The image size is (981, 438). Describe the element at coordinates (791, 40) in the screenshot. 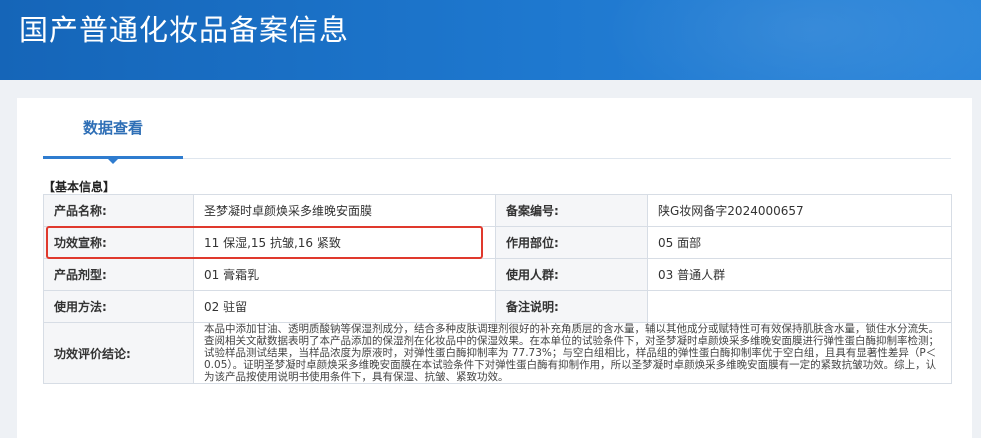

I see `banner-decoration` at that location.